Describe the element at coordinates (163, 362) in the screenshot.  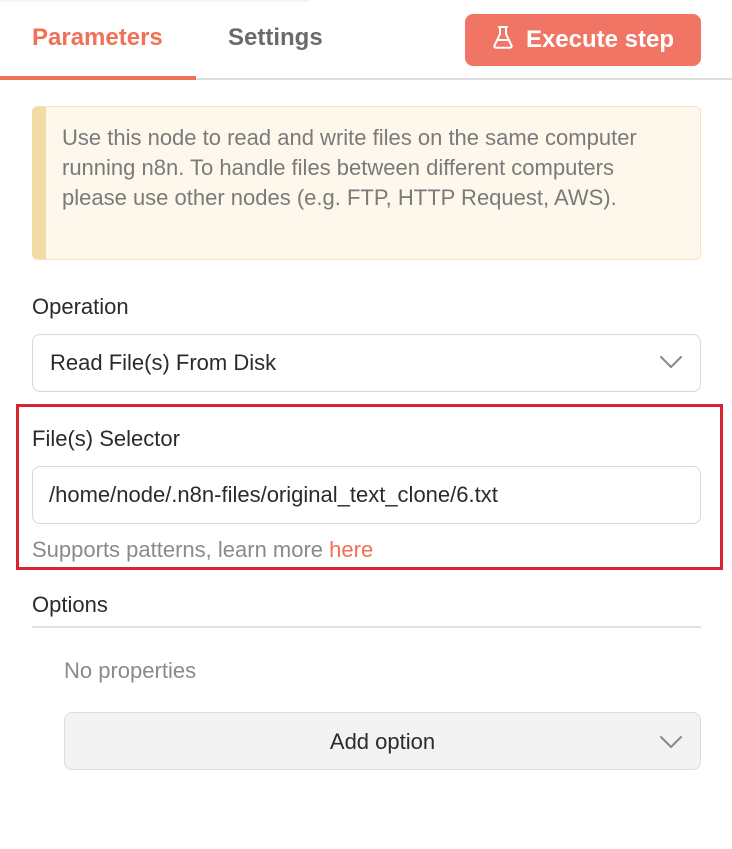
I see `operation-value: Read File(s) From Disk` at that location.